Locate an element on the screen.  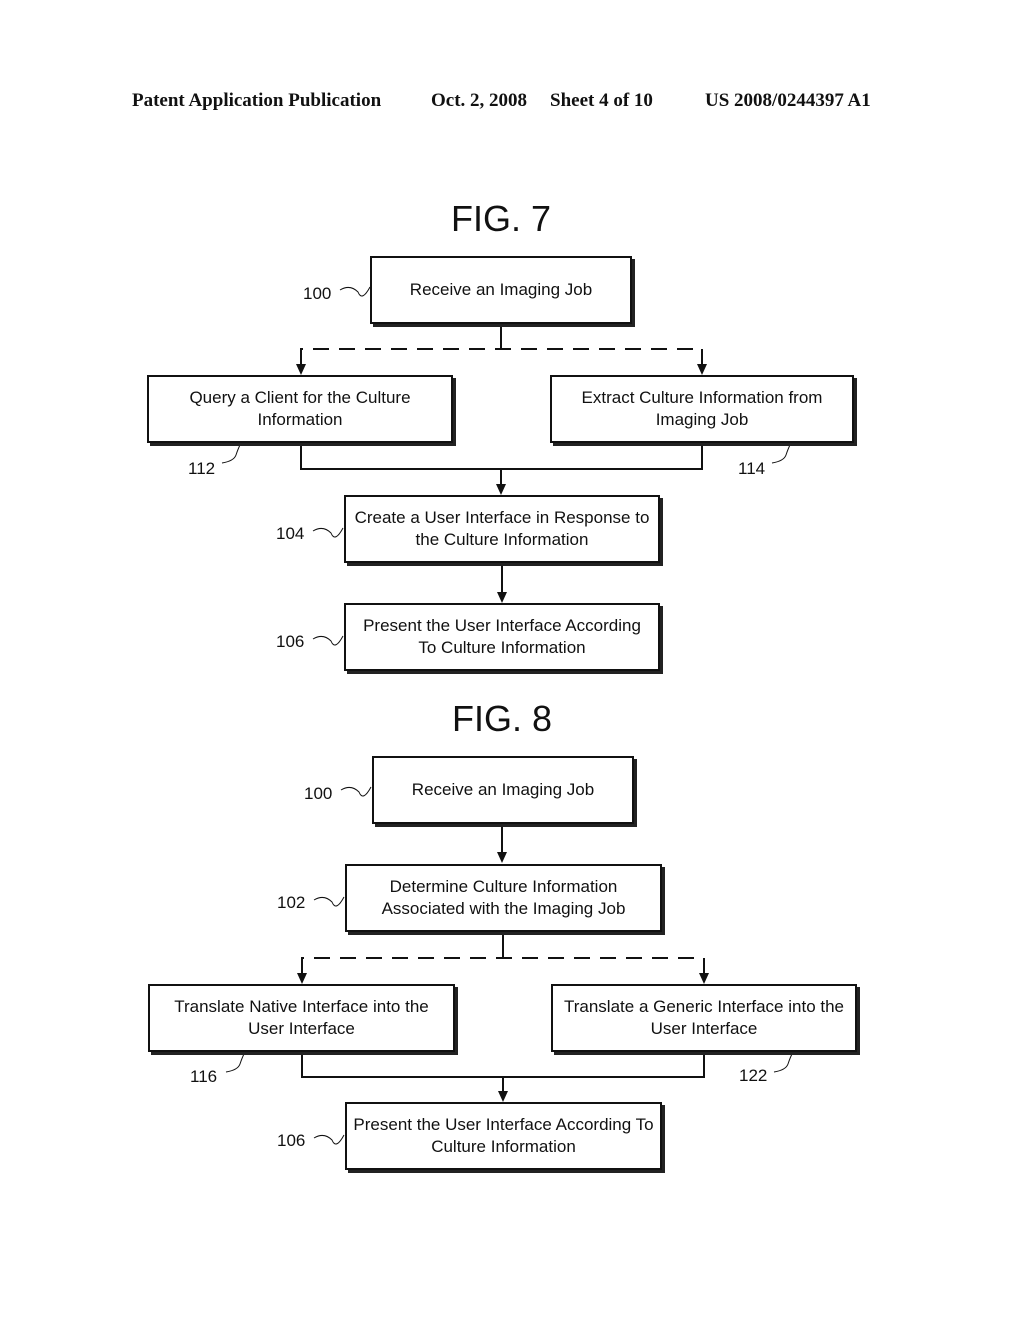
ref-leader-106b is located at coordinates (329, 1139).